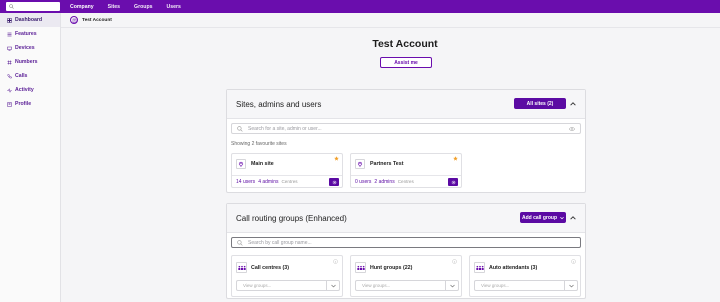  What do you see at coordinates (9, 20) in the screenshot?
I see `dashboard-icon` at bounding box center [9, 20].